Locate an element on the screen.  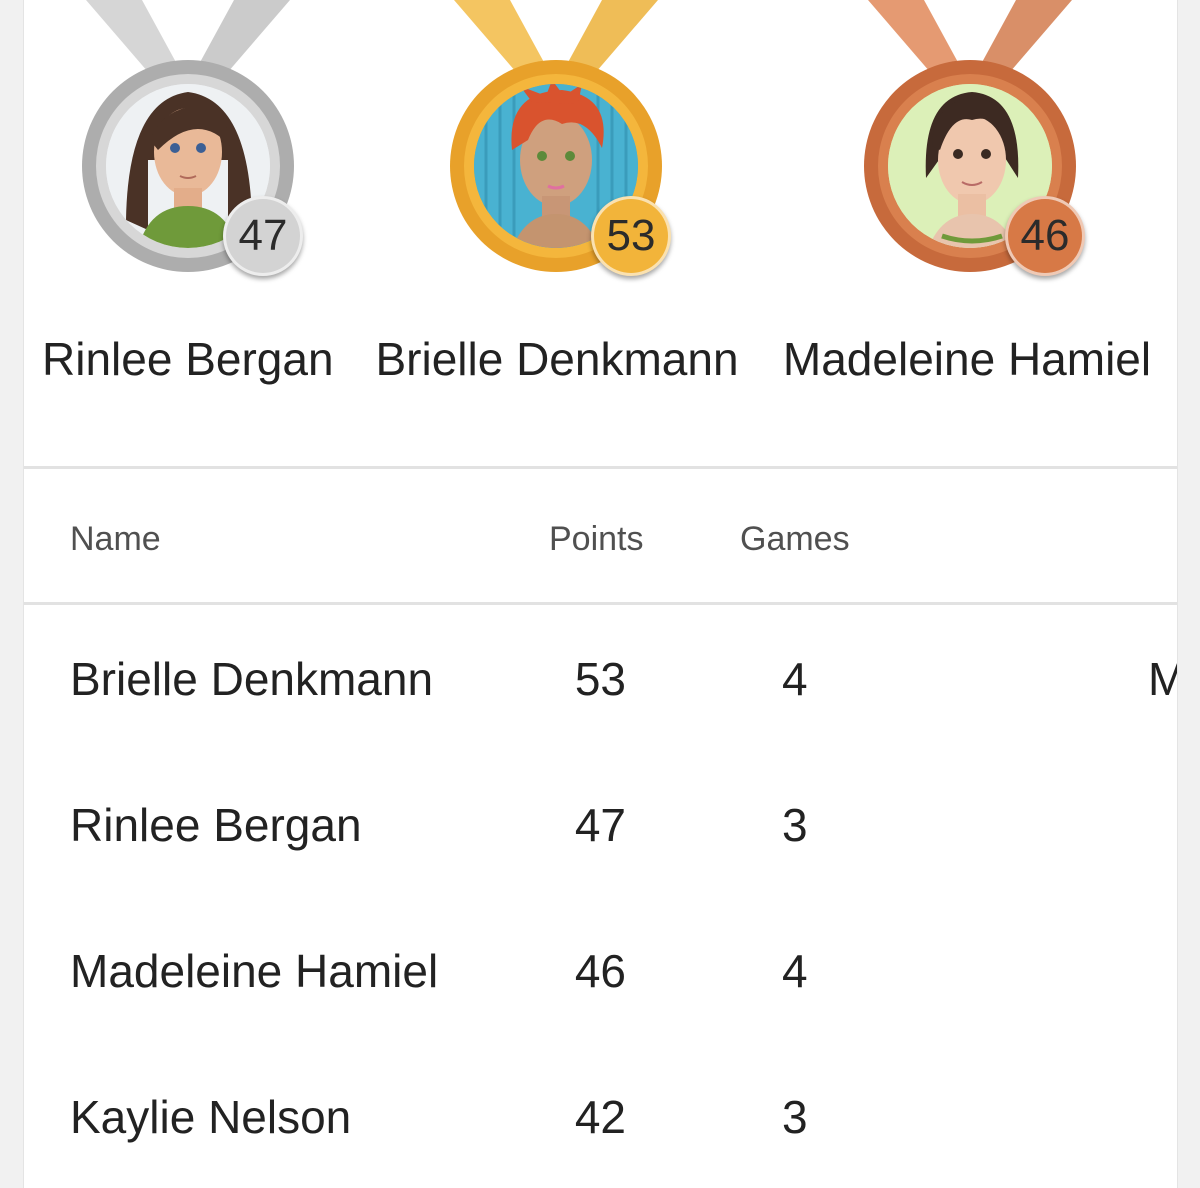
points-badge: 46 is located at coordinates (1045, 236).